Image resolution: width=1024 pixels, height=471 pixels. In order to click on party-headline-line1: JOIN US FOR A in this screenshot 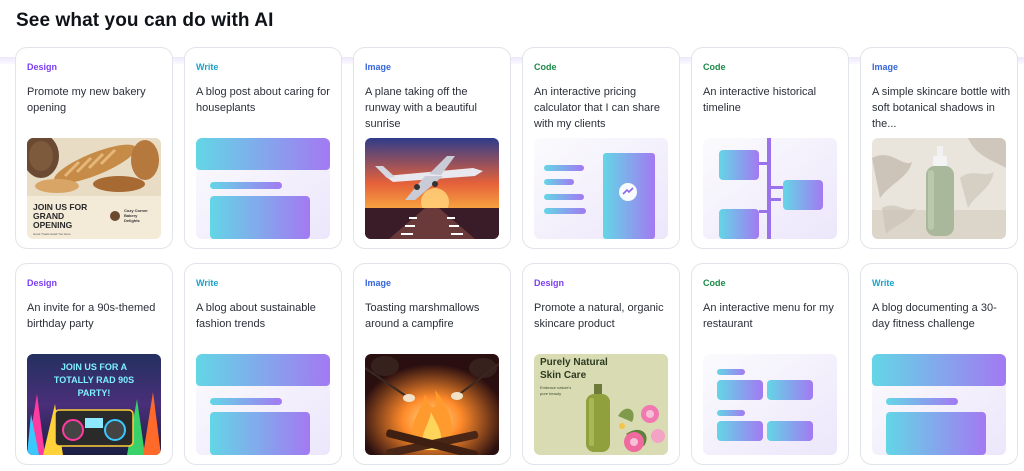, I will do `click(94, 367)`.